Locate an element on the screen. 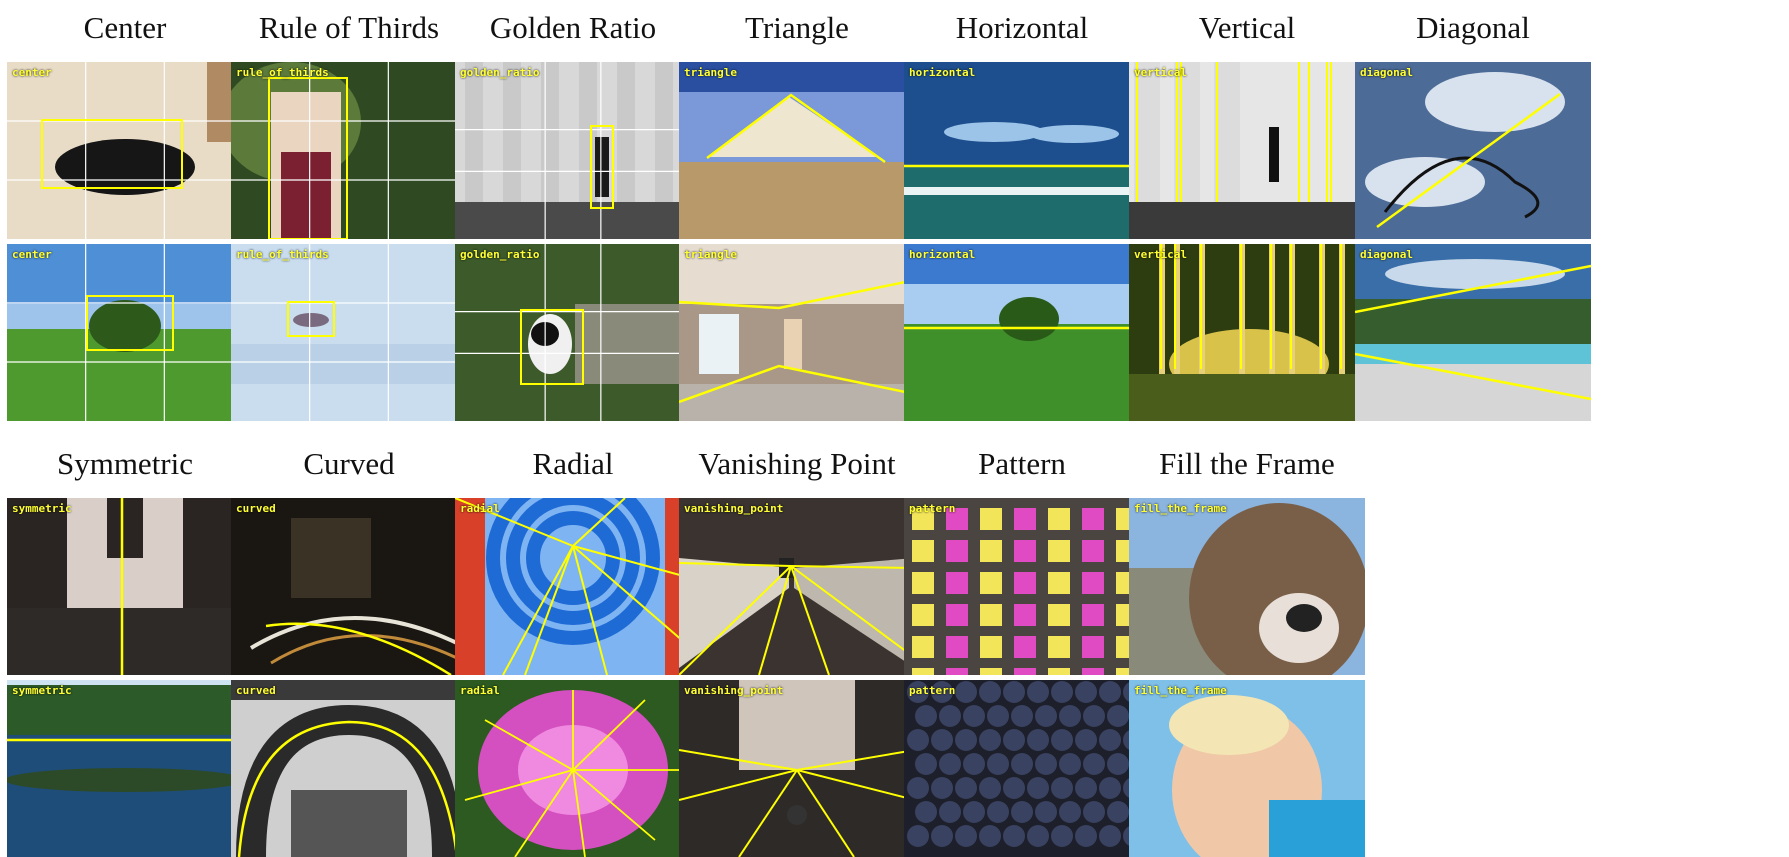  lake-reflection-photo is located at coordinates (125, 768).